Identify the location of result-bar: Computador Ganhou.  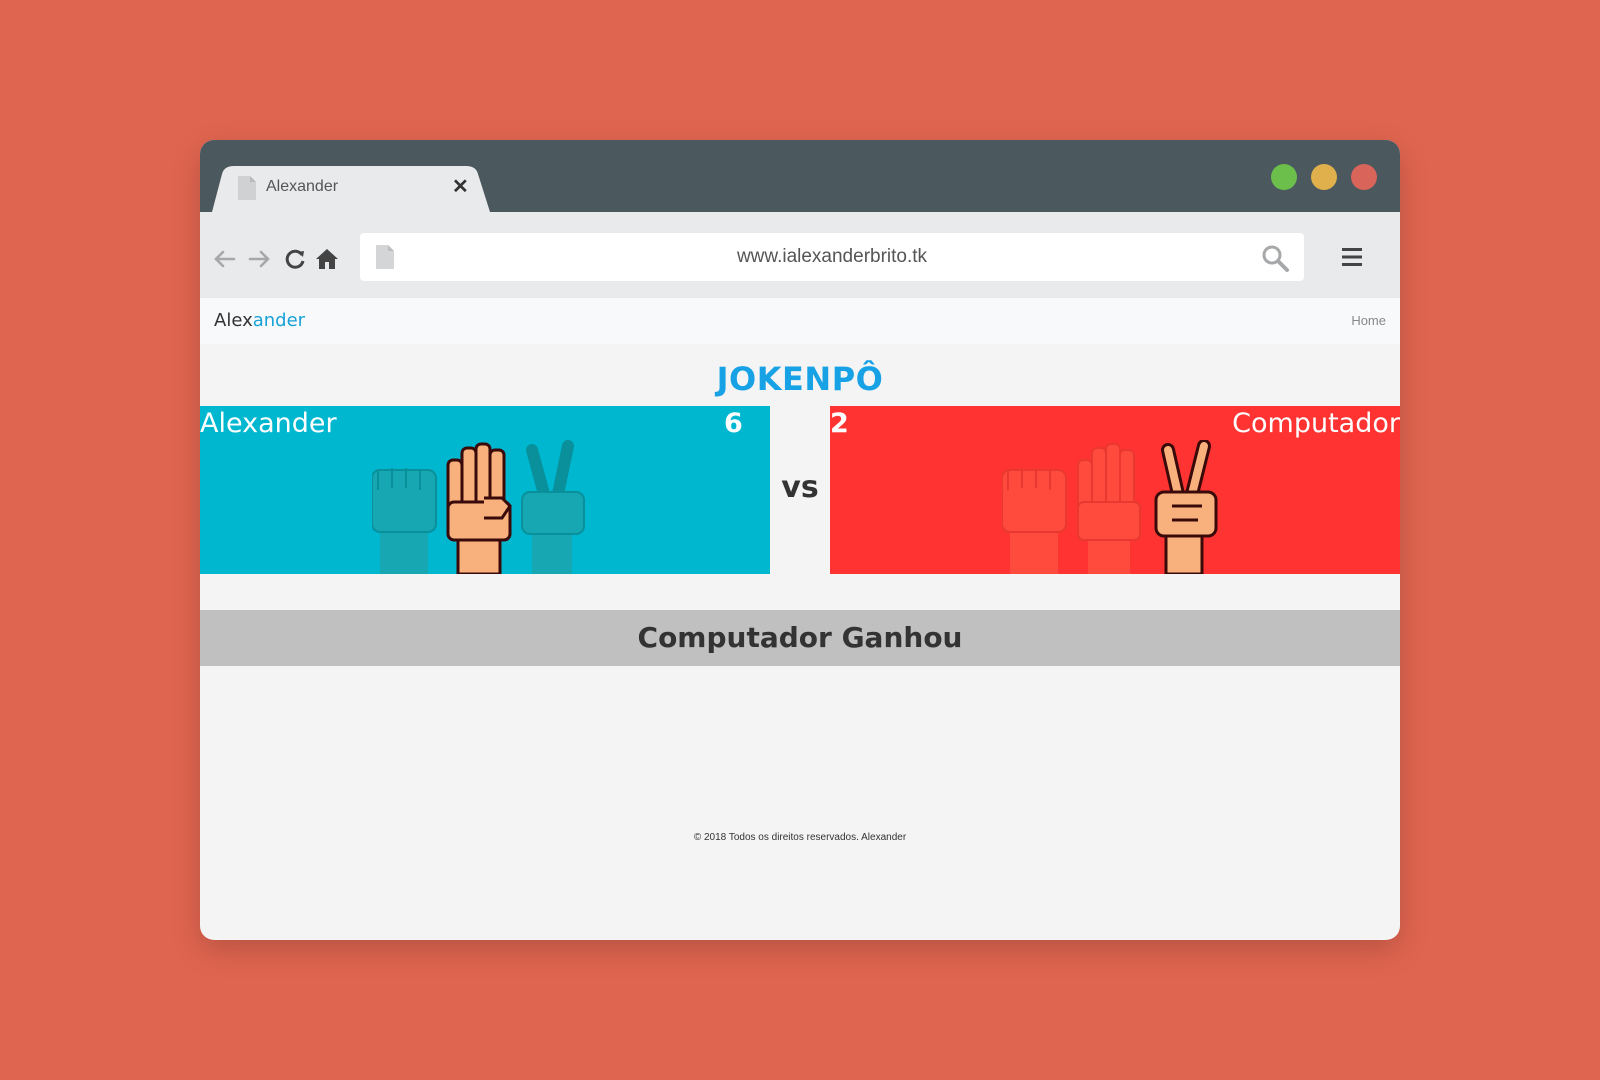
(800, 638).